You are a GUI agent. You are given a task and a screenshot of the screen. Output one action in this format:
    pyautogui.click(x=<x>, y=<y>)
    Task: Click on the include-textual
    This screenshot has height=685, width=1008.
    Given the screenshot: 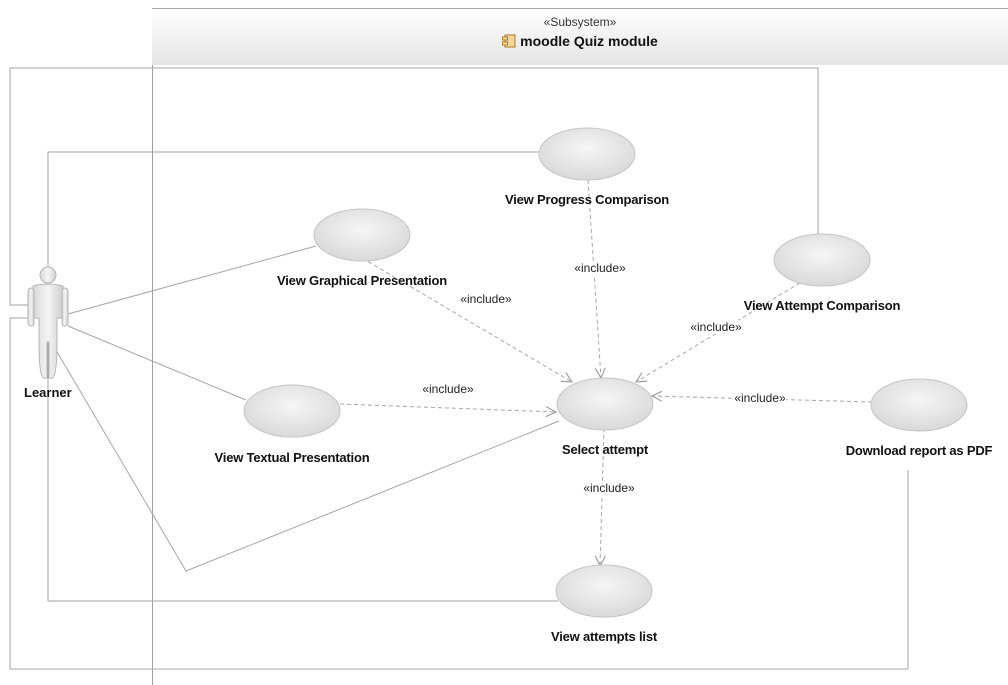 What is the action you would take?
    pyautogui.click(x=447, y=407)
    